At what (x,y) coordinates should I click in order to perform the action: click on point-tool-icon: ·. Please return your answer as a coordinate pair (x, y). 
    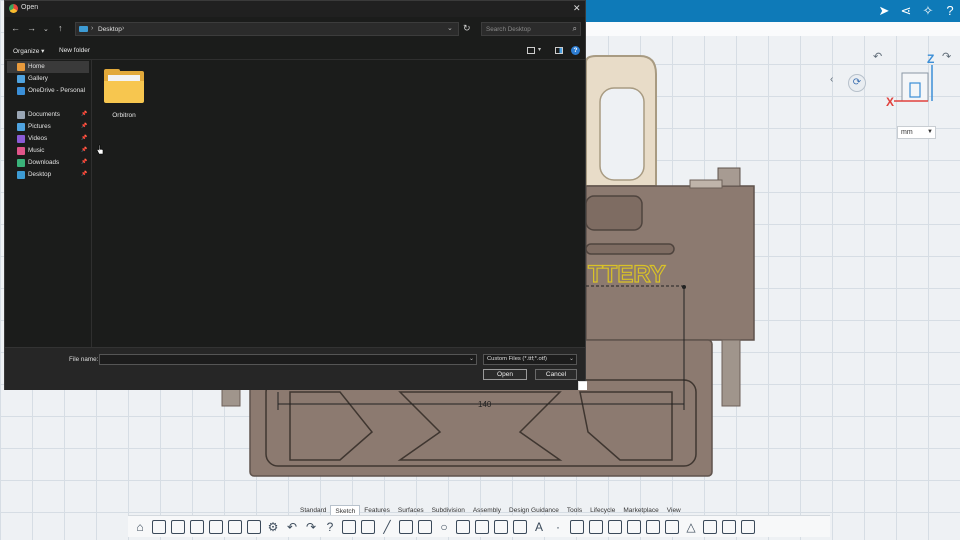
    Looking at the image, I should click on (558, 527).